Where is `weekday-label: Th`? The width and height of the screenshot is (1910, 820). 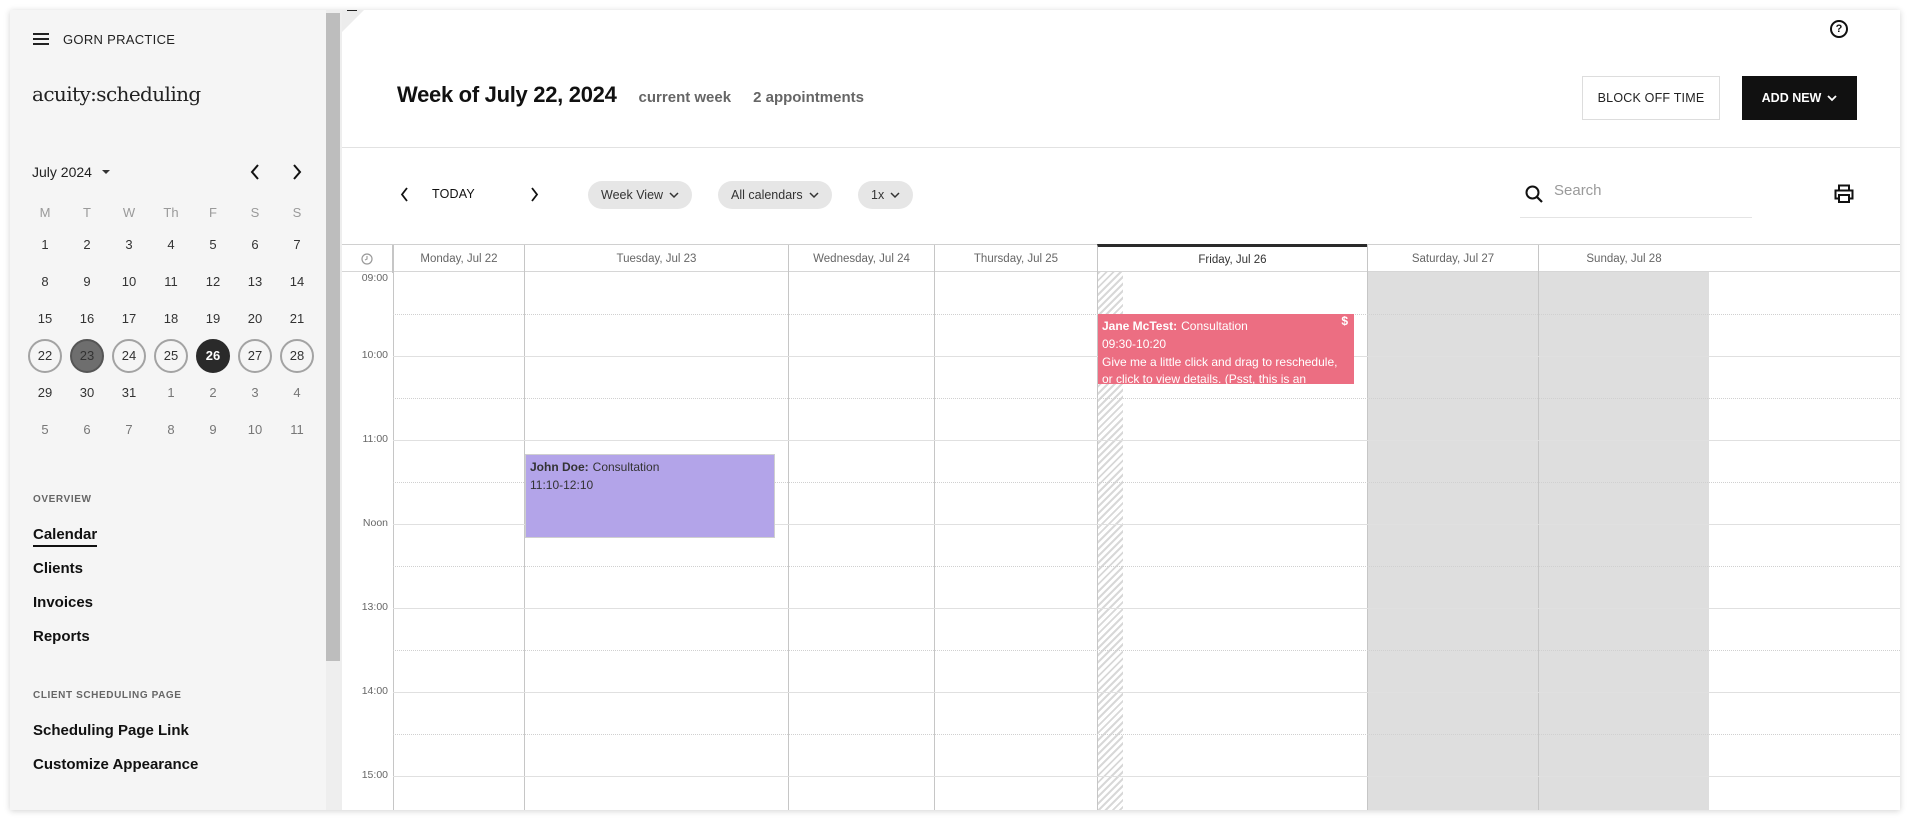 weekday-label: Th is located at coordinates (171, 212).